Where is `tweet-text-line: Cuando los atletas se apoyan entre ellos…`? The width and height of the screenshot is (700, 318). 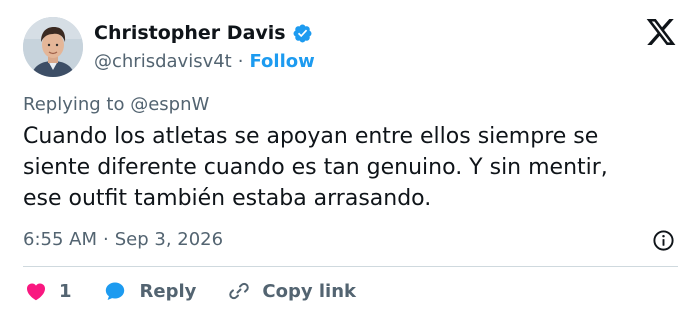
tweet-text-line: Cuando los atletas se apoyan entre ellos… is located at coordinates (311, 136).